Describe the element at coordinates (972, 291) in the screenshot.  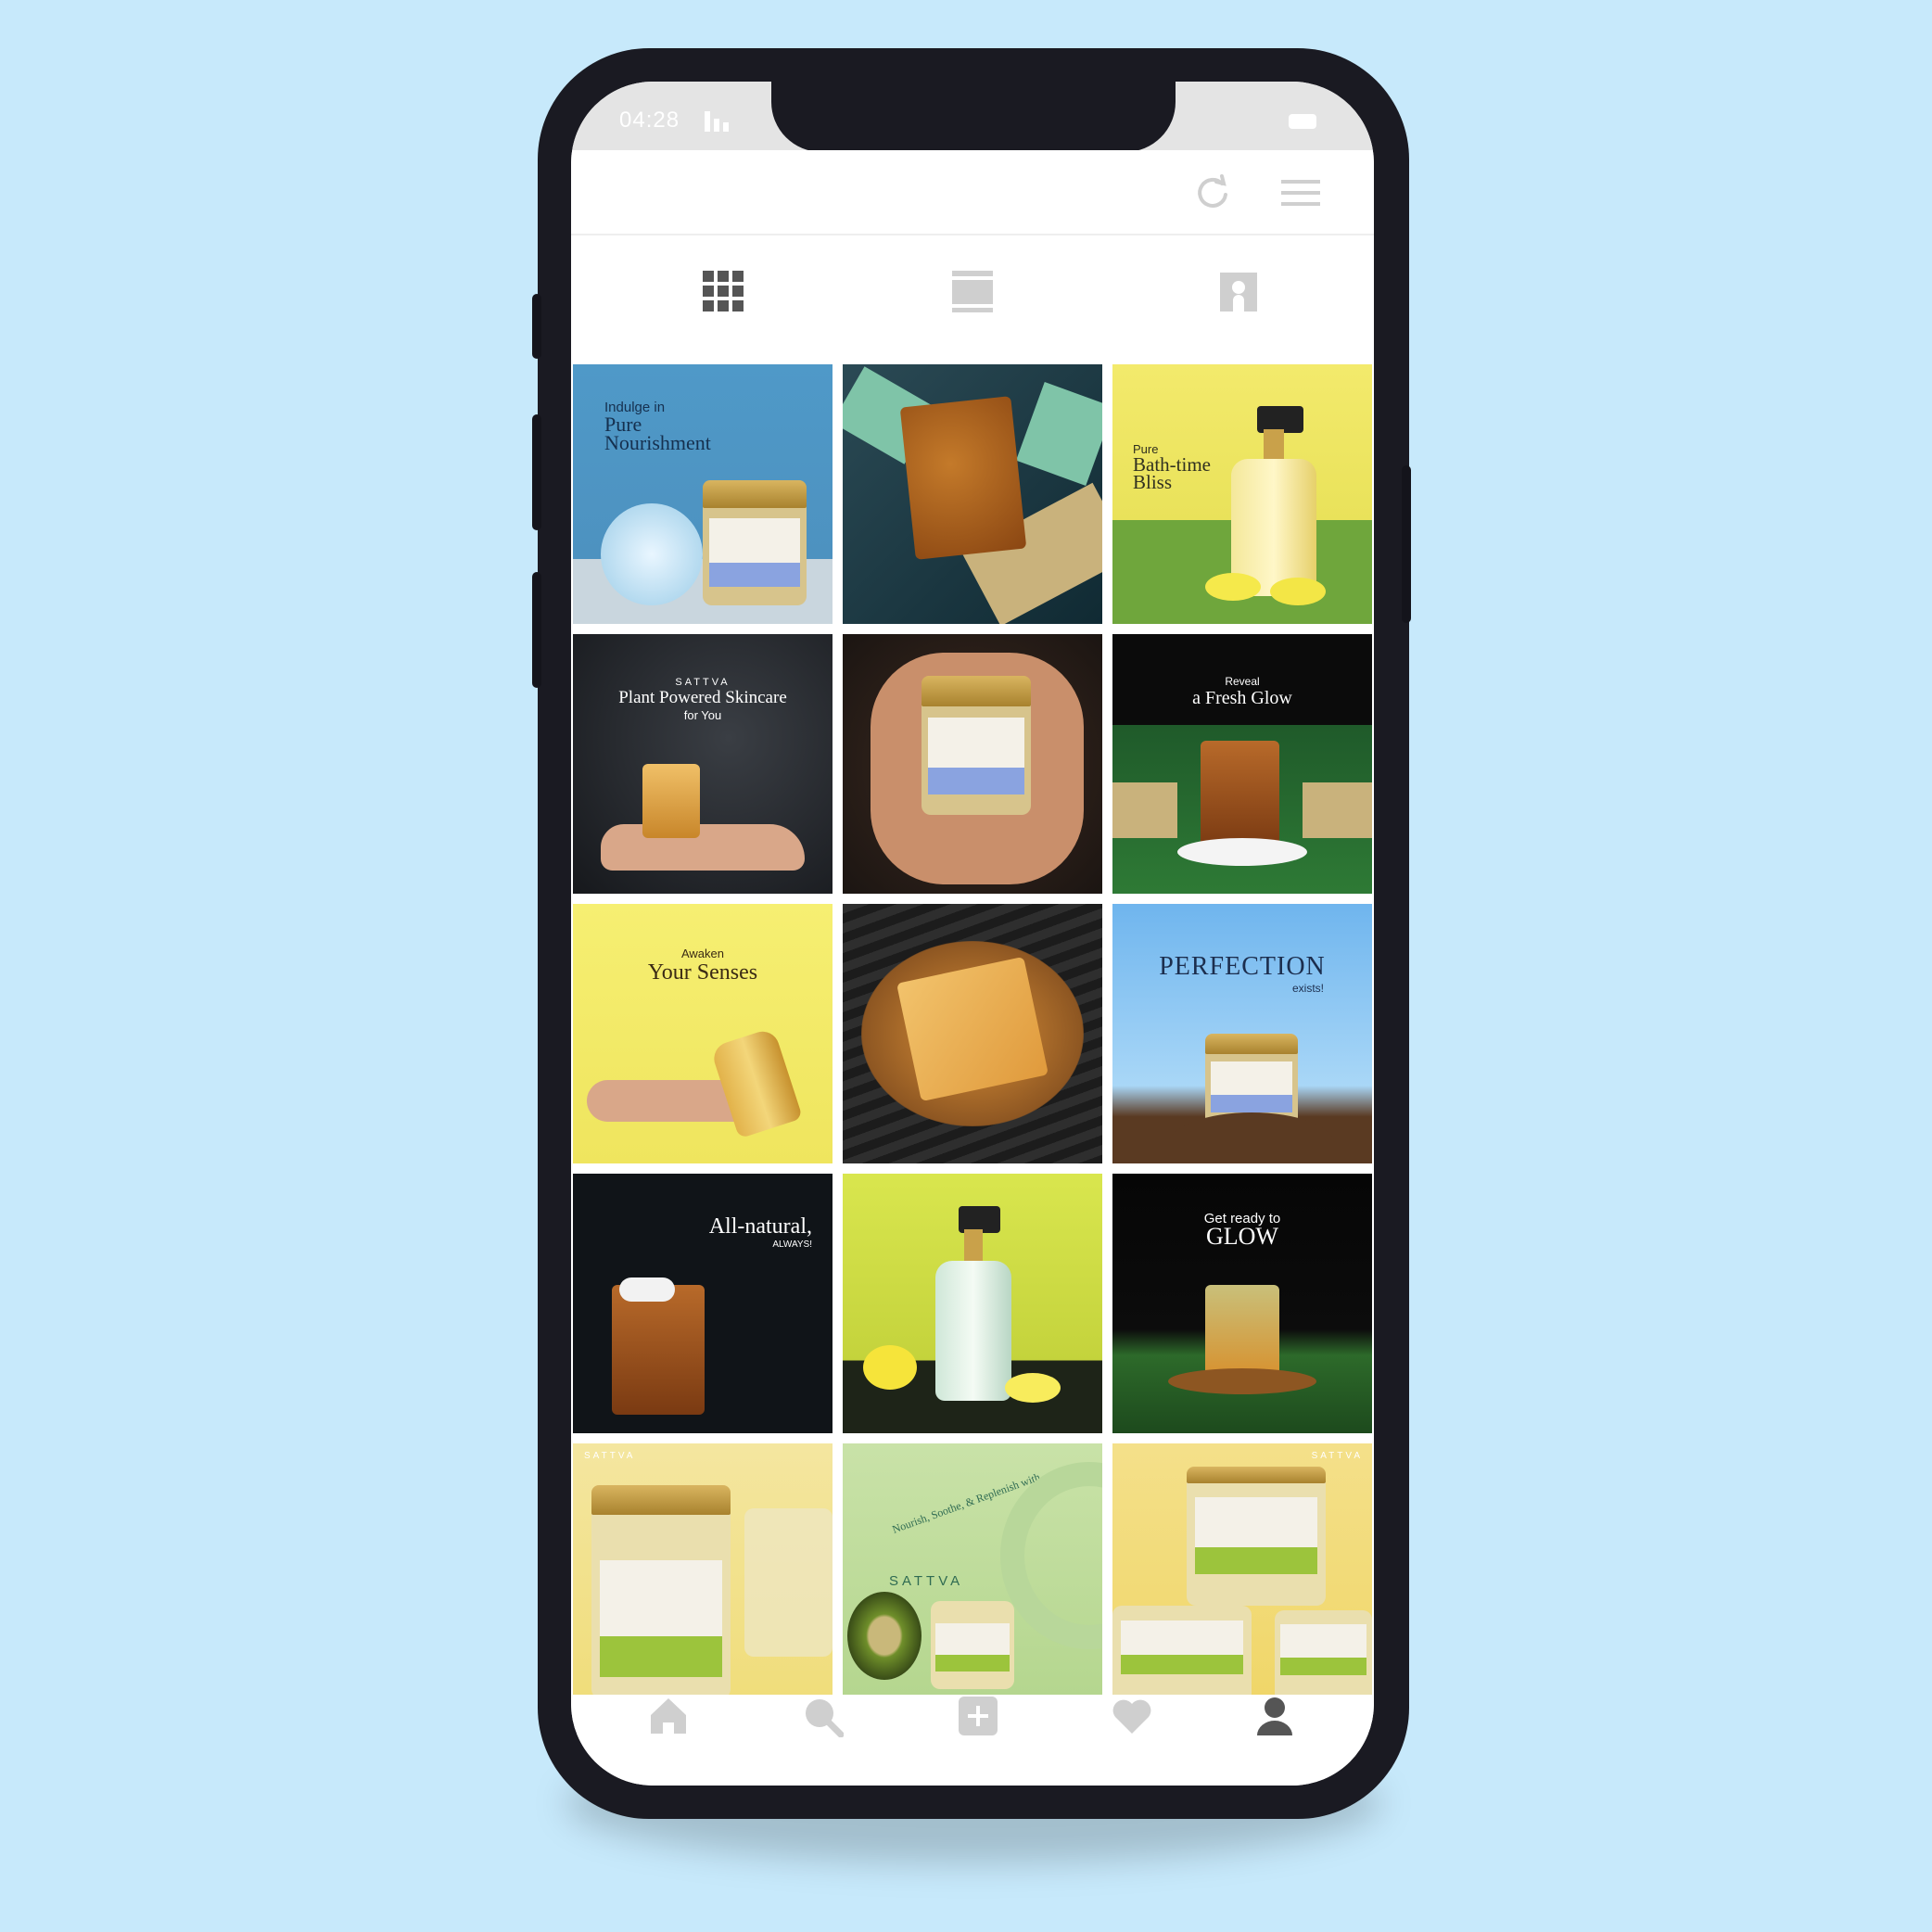
I see `feed-icon` at that location.